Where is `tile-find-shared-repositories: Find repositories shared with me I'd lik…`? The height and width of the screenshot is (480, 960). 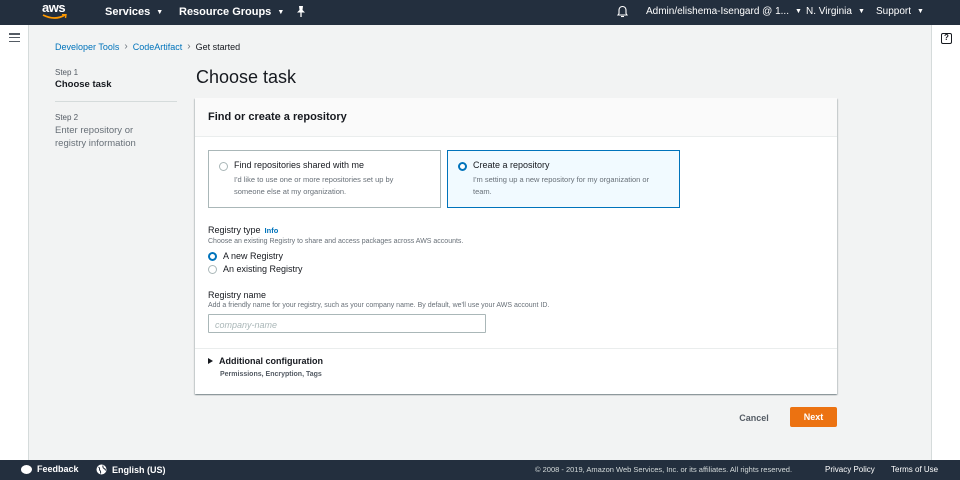 tile-find-shared-repositories: Find repositories shared with me I'd lik… is located at coordinates (324, 179).